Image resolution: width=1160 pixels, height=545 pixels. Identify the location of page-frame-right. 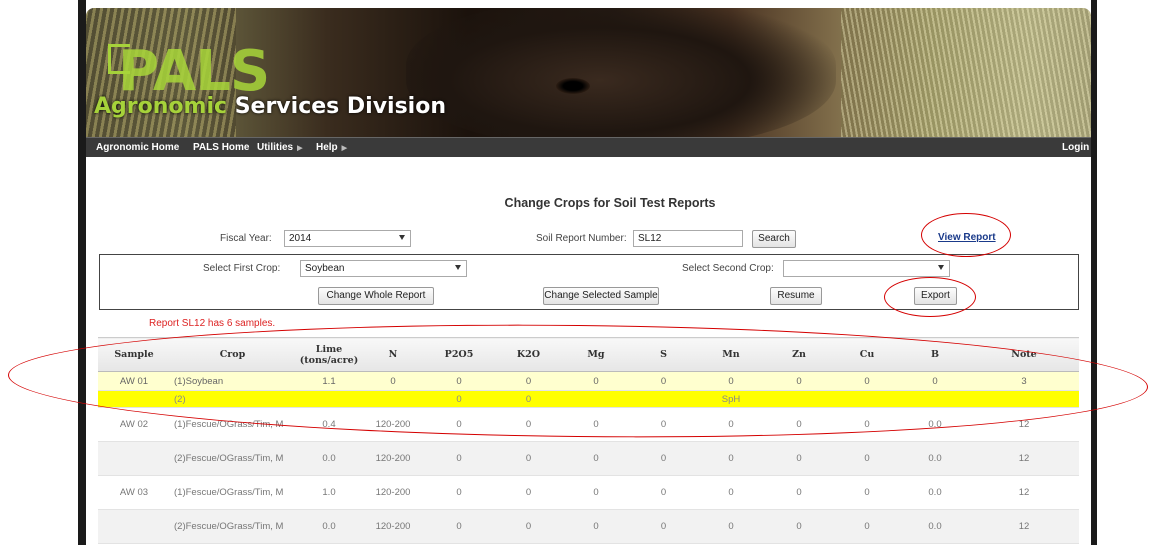
(1094, 272).